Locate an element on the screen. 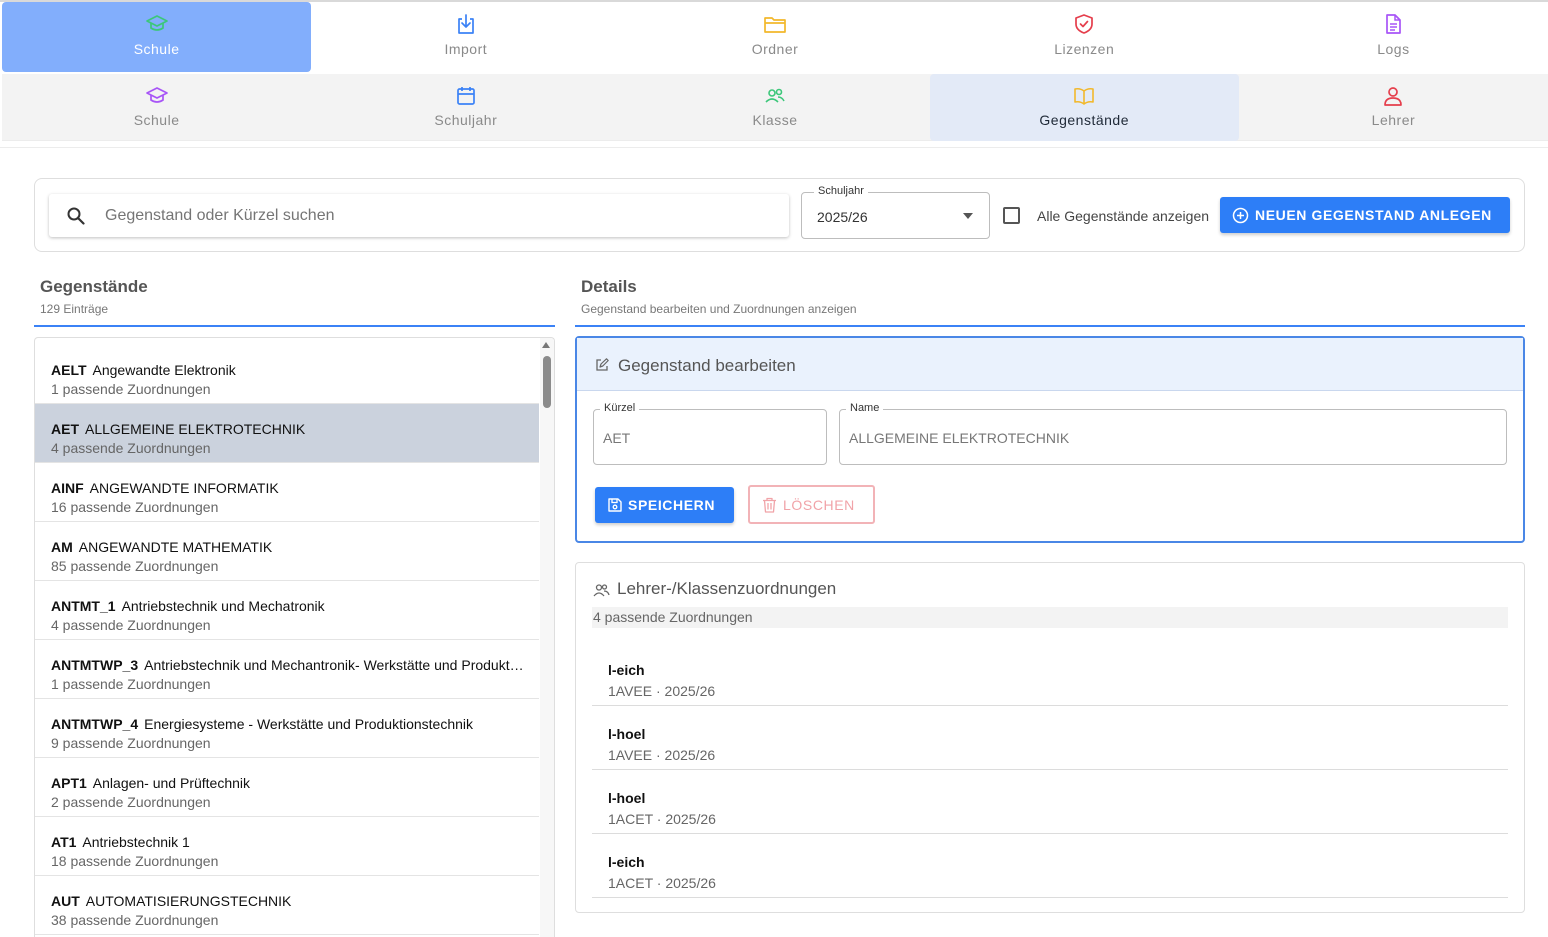 This screenshot has width=1548, height=937. tab-logs: Logs is located at coordinates (1393, 37).